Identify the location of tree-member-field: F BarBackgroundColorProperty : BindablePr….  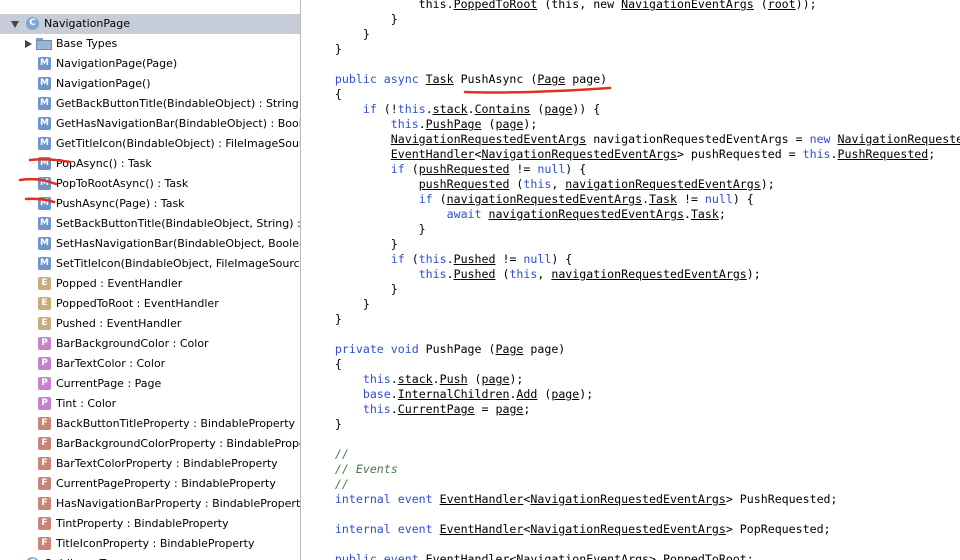
(150, 444).